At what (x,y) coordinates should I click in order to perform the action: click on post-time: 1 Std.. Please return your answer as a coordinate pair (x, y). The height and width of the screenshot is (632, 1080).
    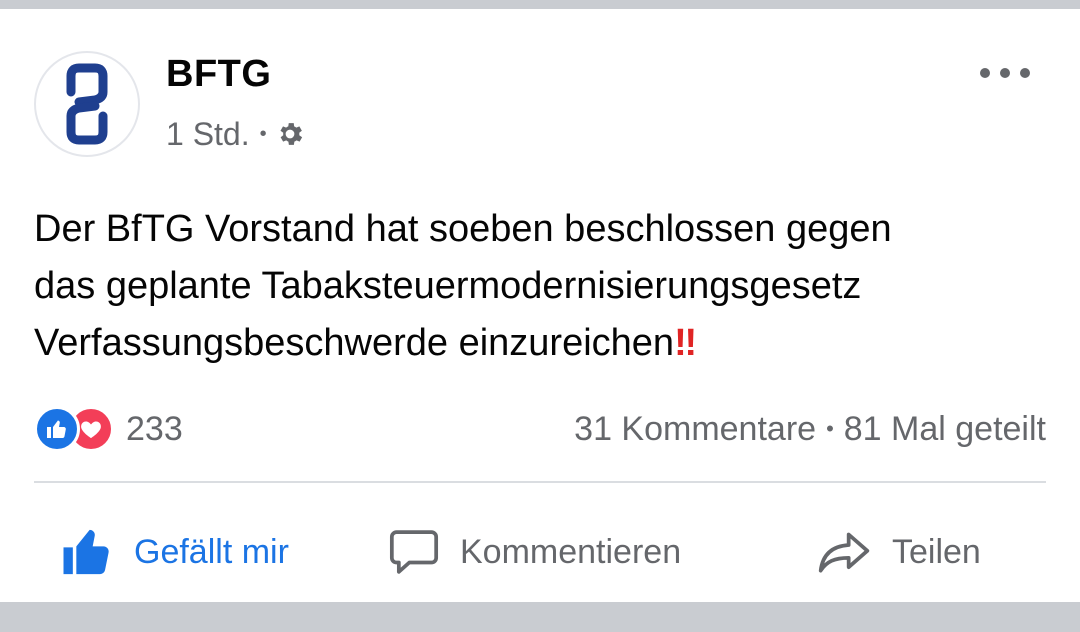
    Looking at the image, I should click on (208, 134).